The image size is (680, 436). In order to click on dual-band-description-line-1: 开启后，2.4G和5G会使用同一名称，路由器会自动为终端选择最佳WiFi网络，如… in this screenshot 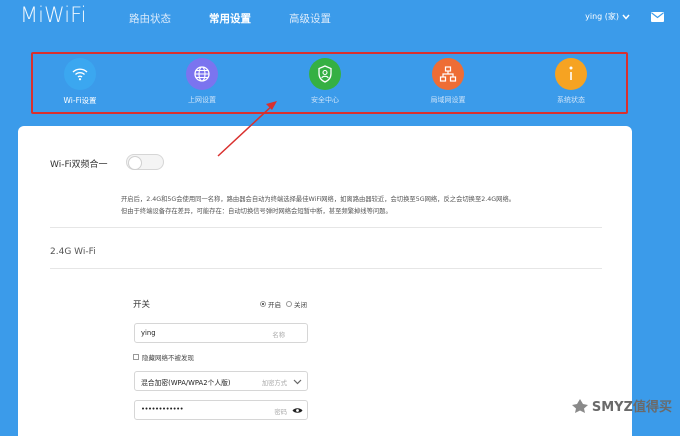, I will do `click(318, 199)`.